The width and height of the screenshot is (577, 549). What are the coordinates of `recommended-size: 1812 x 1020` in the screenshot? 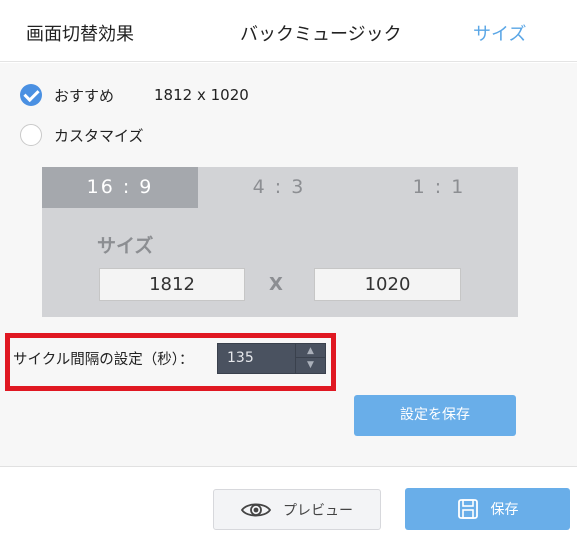 It's located at (201, 95).